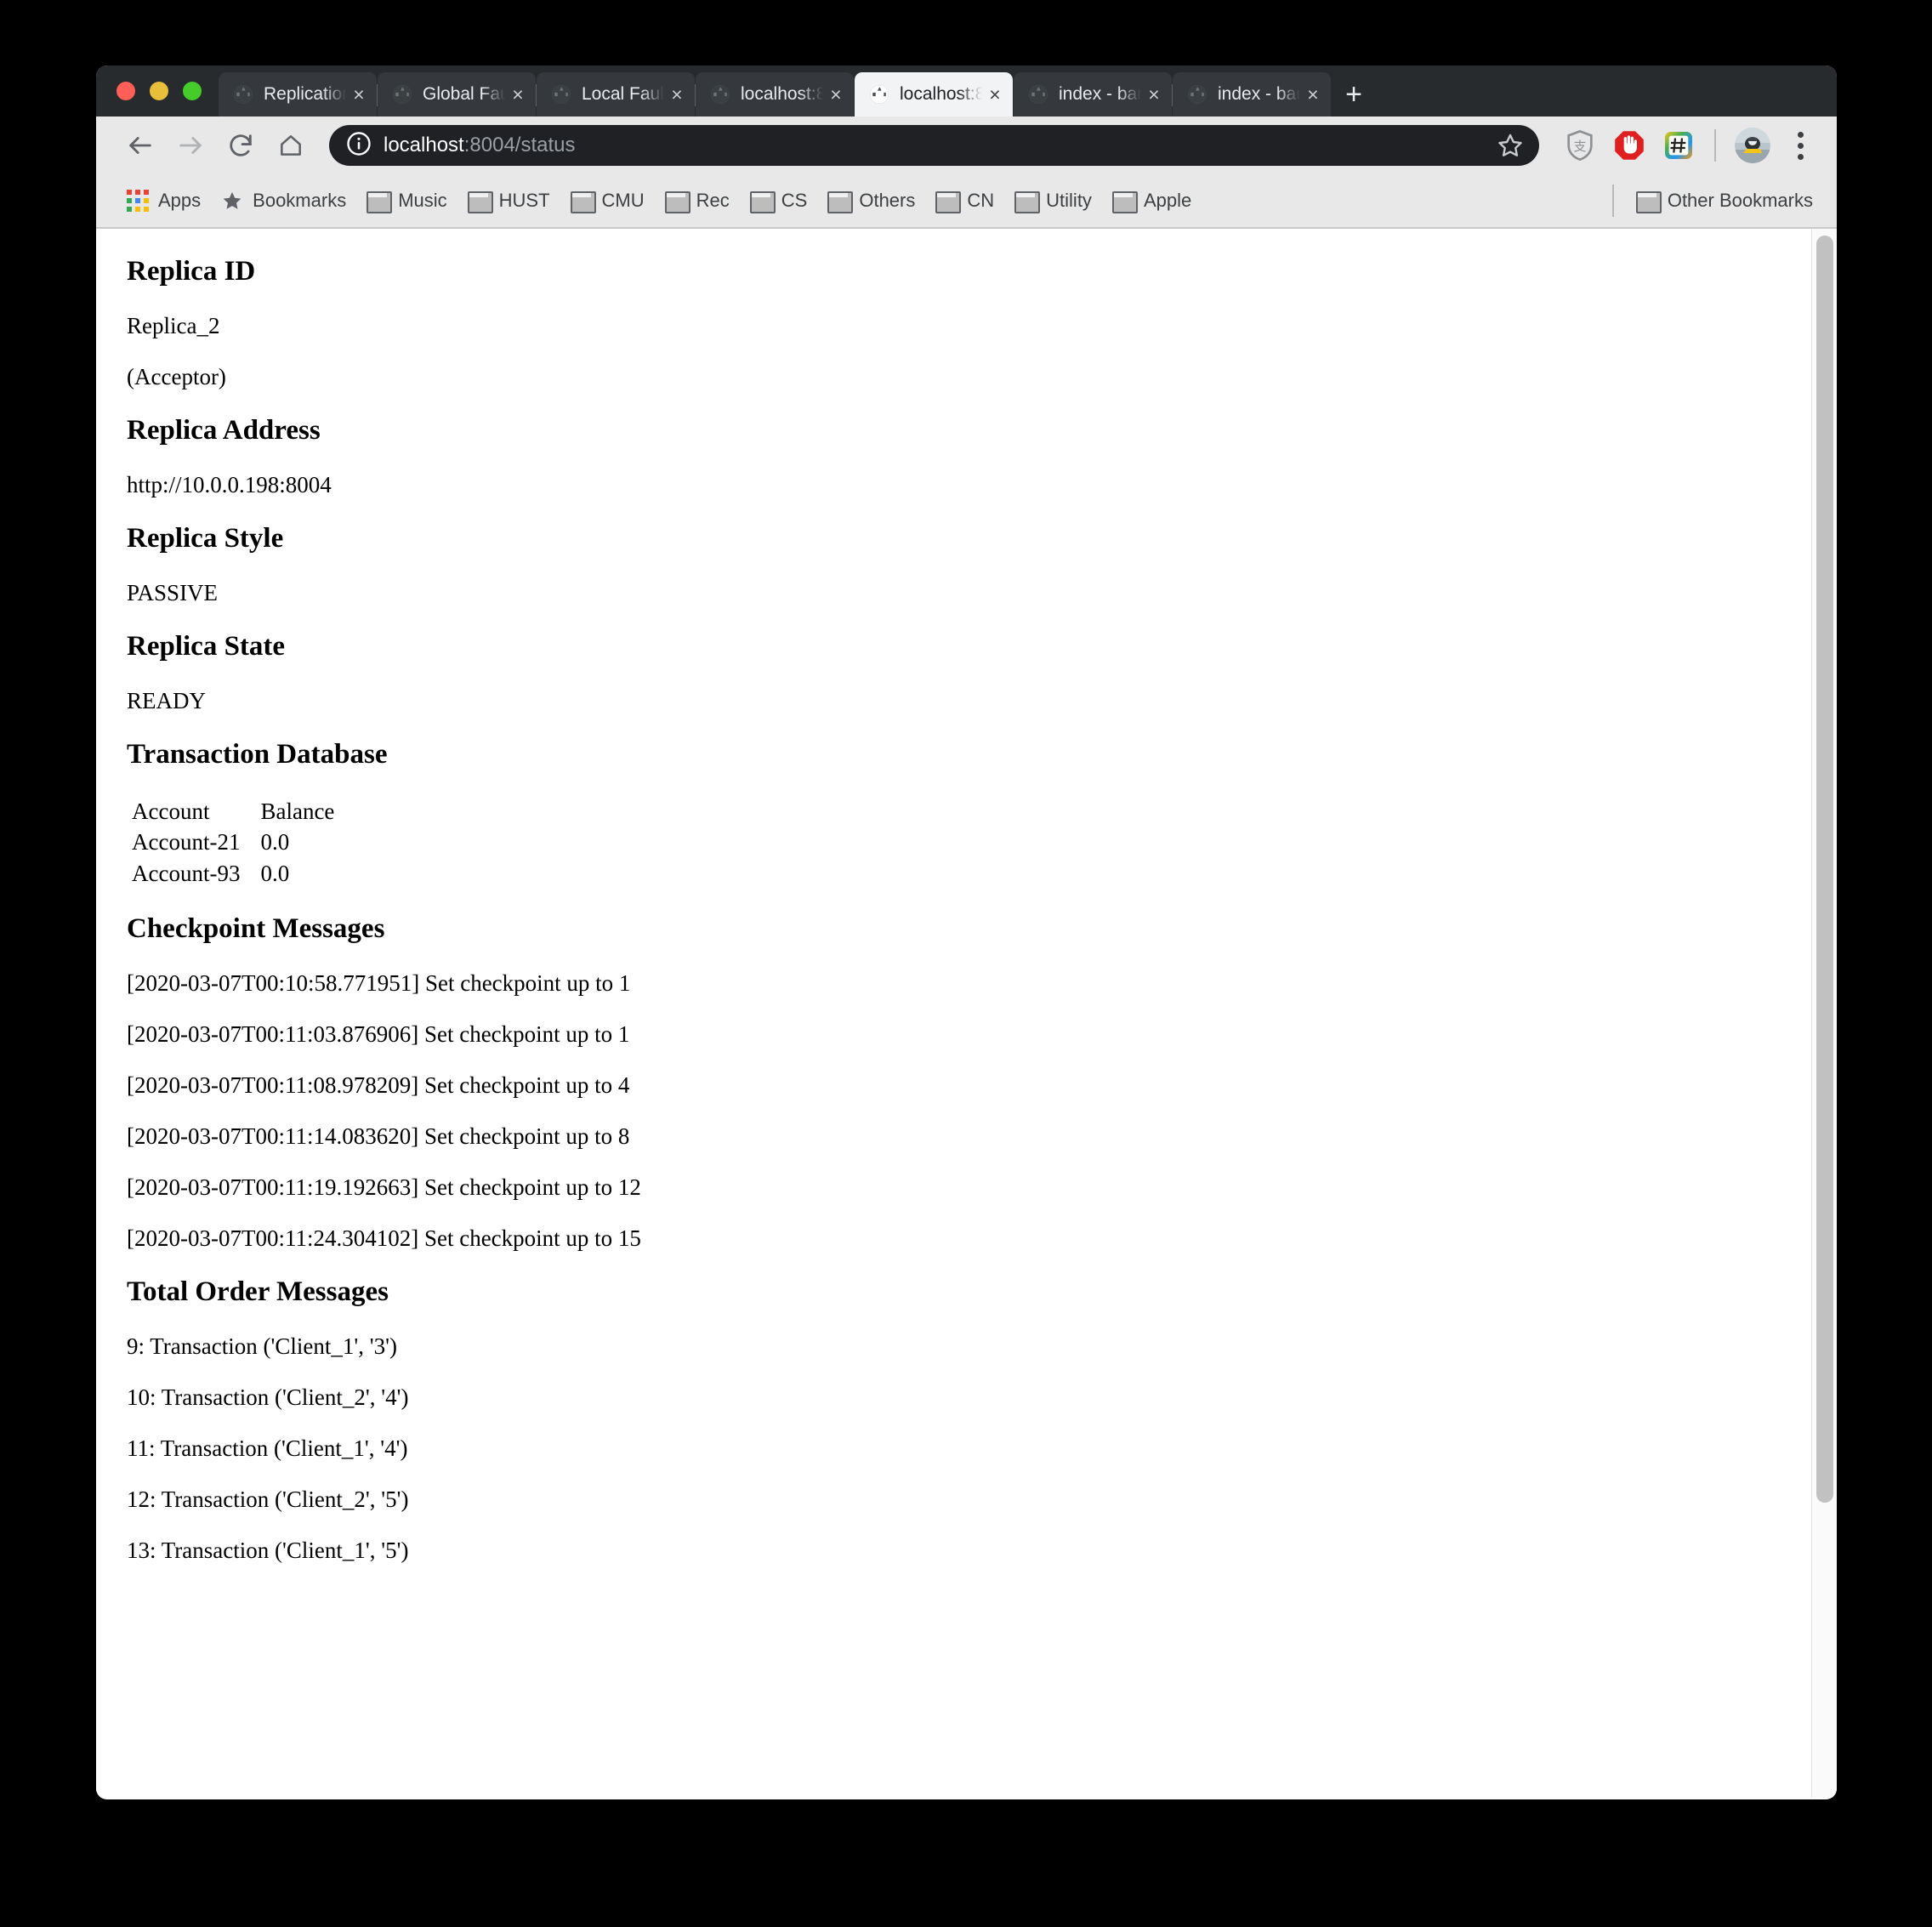 The height and width of the screenshot is (1927, 1932). What do you see at coordinates (190, 145) in the screenshot?
I see `forward-arrow-icon` at bounding box center [190, 145].